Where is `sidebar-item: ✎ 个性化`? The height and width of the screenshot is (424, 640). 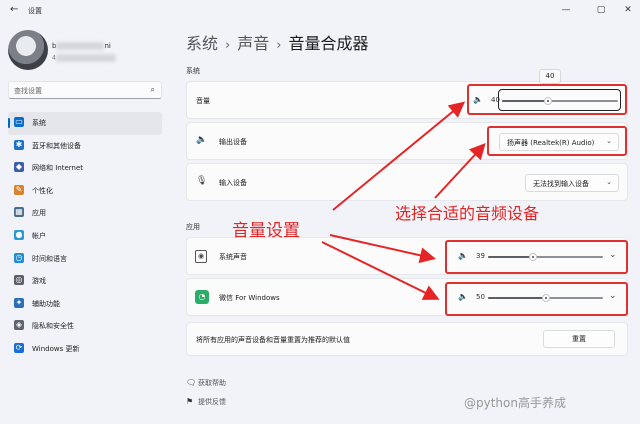 sidebar-item: ✎ 个性化 is located at coordinates (85, 191).